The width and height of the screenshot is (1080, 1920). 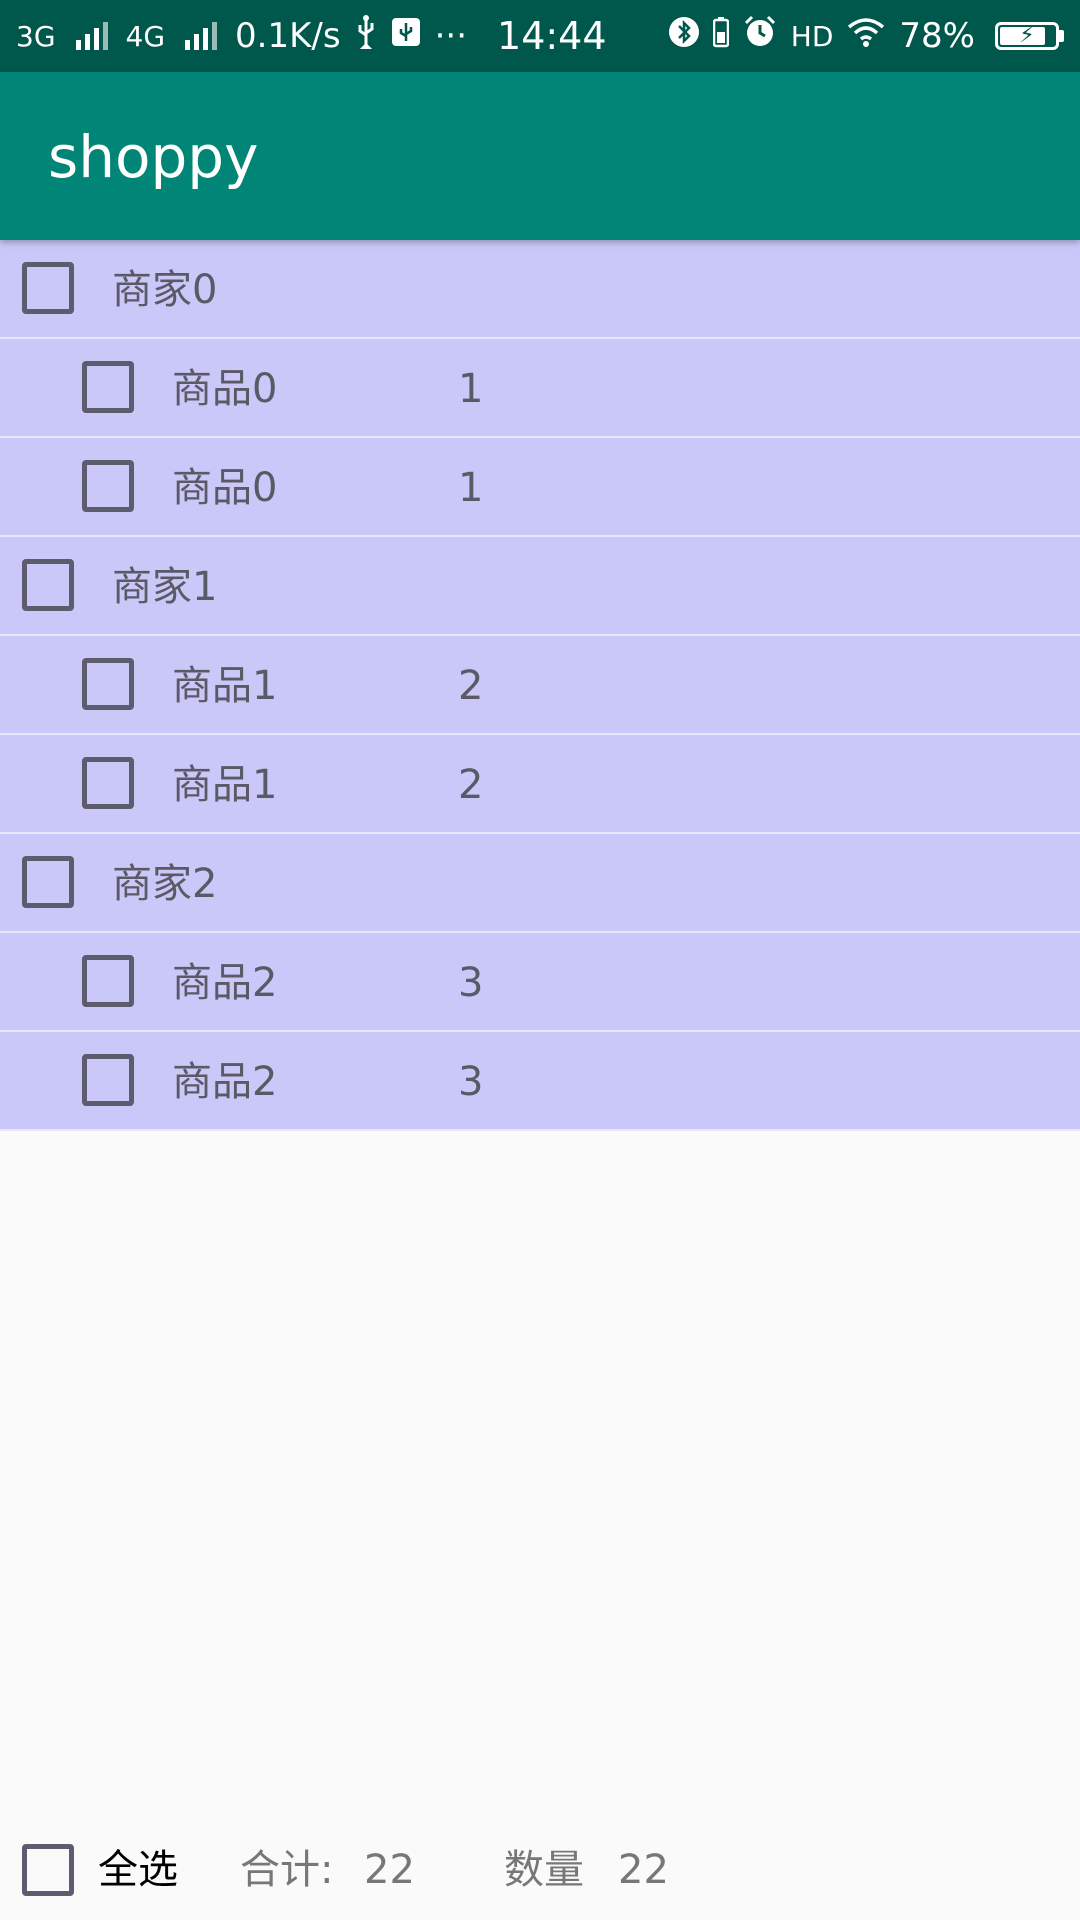 What do you see at coordinates (406, 36) in the screenshot?
I see `usb-debug-icon` at bounding box center [406, 36].